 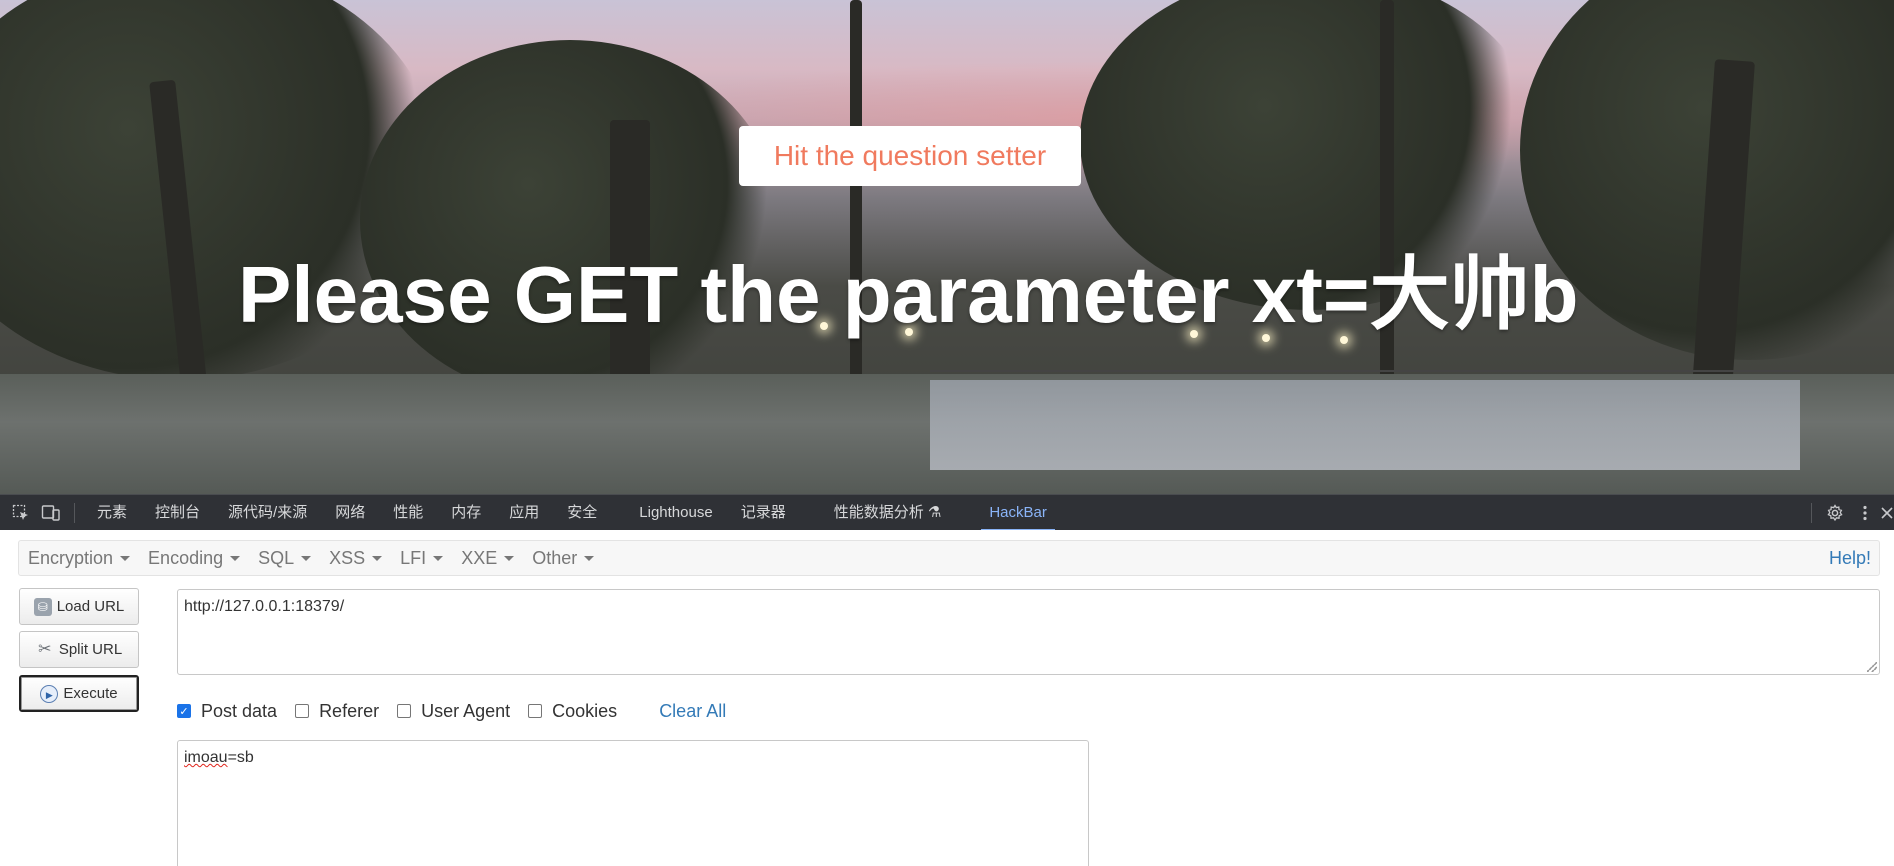 I want to click on execute-label: Execute, so click(x=90, y=693).